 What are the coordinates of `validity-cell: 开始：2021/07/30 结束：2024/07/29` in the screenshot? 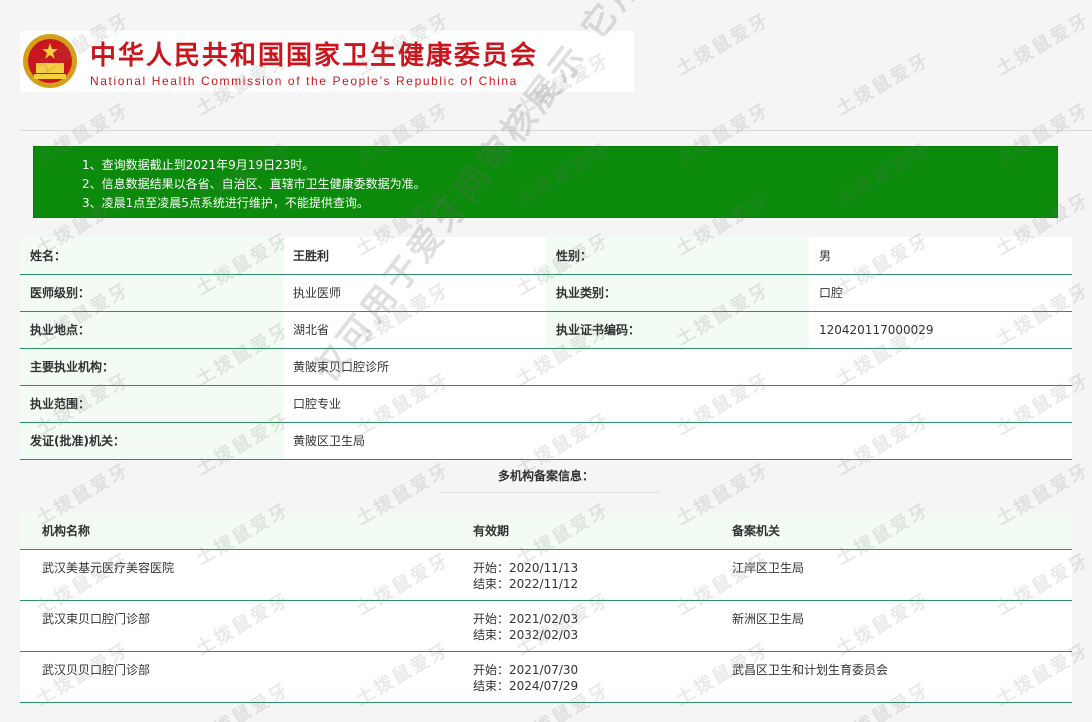 It's located at (602, 677).